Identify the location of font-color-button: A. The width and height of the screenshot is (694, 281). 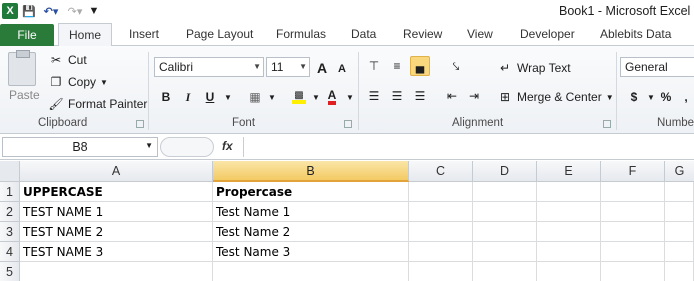
(332, 97).